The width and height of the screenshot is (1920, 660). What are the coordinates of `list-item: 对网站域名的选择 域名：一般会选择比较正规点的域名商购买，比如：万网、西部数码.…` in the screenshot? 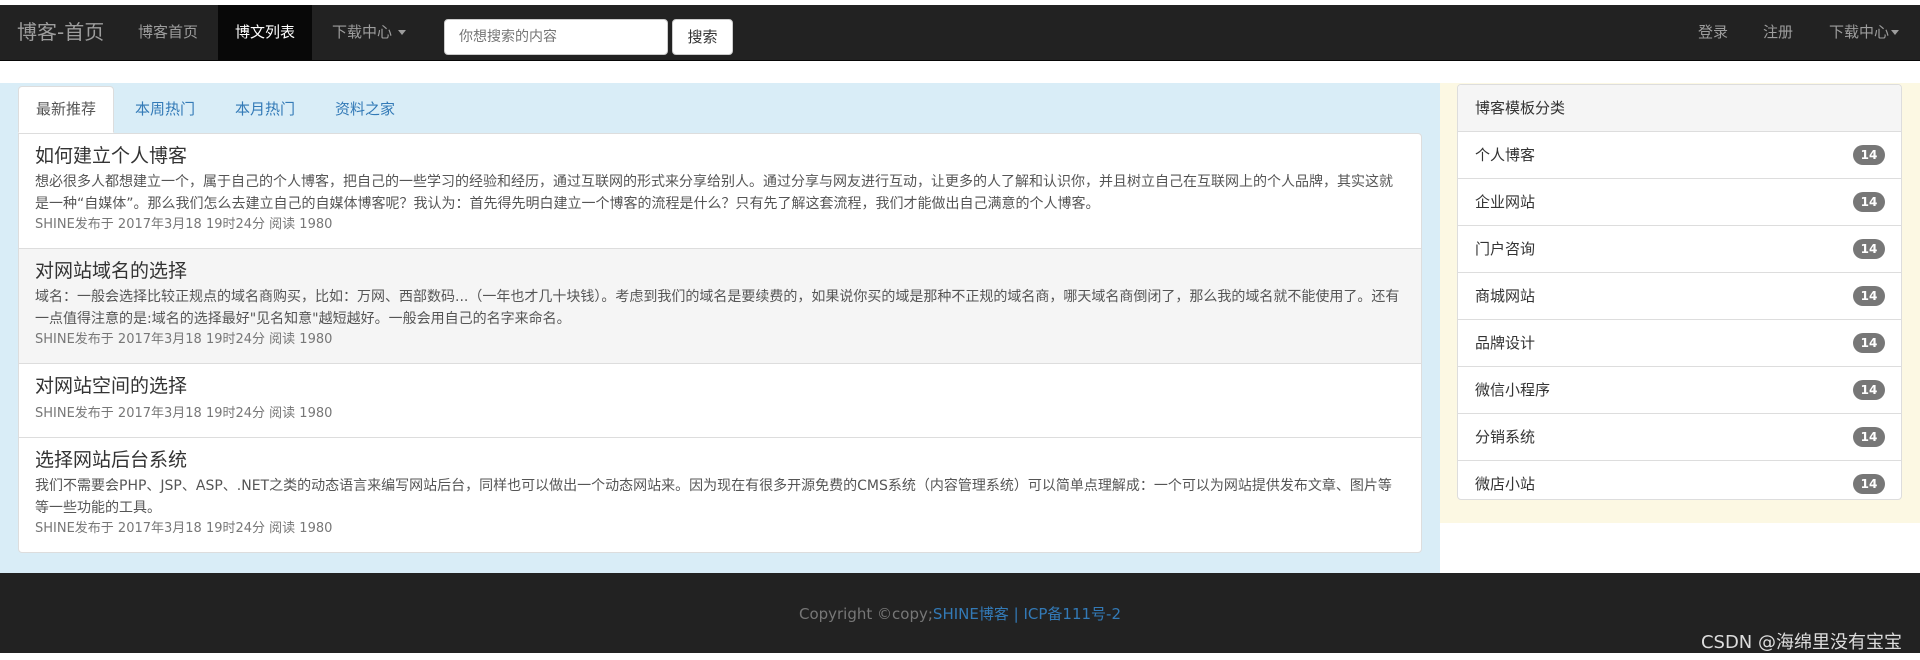 It's located at (720, 306).